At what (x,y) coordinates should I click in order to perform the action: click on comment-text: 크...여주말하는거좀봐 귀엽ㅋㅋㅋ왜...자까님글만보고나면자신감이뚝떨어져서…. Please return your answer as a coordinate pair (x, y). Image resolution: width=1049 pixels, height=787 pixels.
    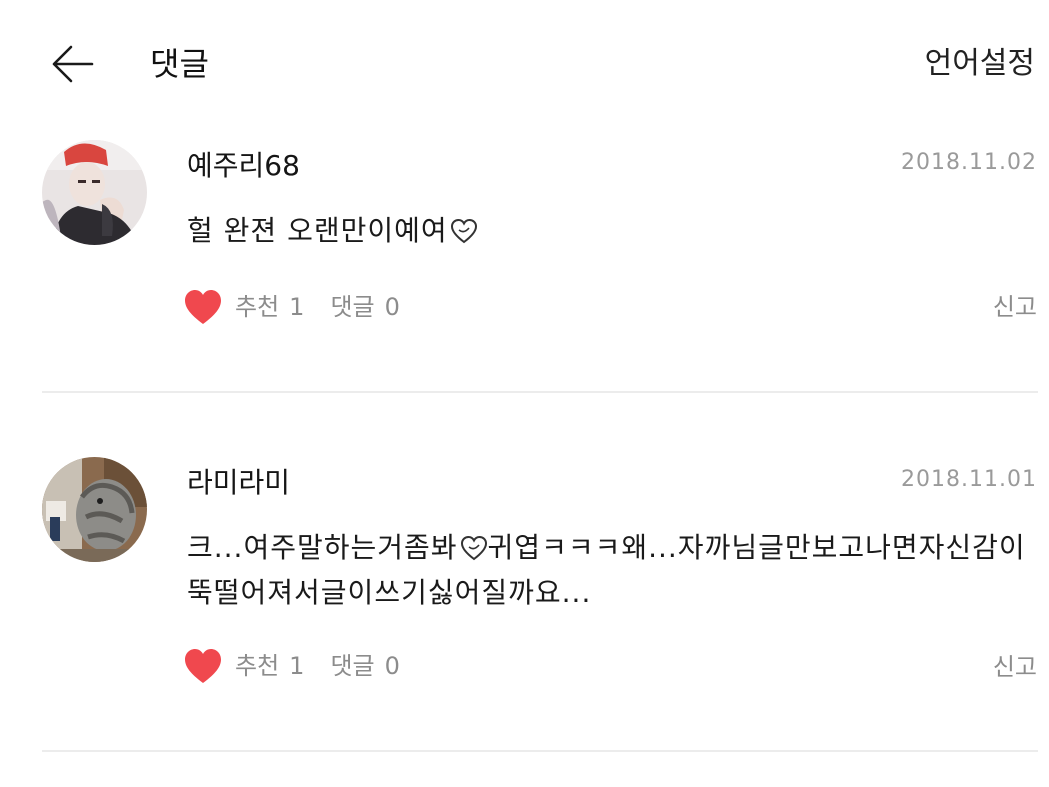
    Looking at the image, I should click on (607, 570).